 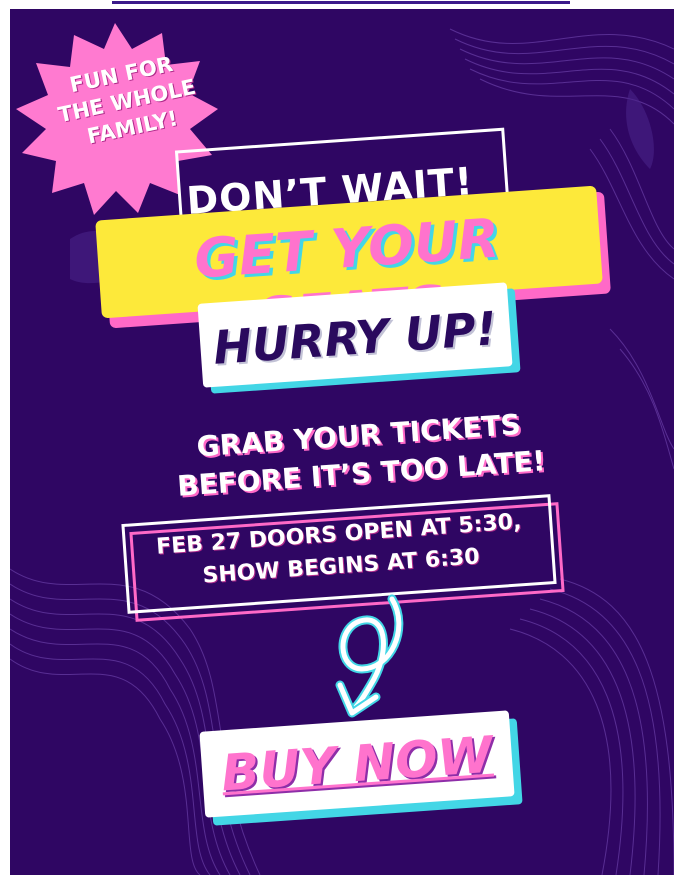 What do you see at coordinates (341, 2) in the screenshot?
I see `top-link-underline` at bounding box center [341, 2].